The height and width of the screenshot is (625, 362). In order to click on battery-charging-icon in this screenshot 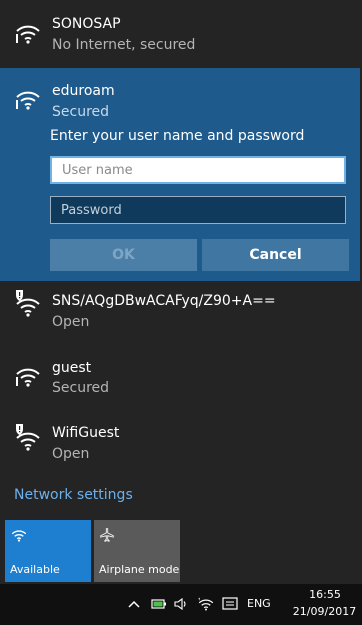, I will do `click(159, 604)`.